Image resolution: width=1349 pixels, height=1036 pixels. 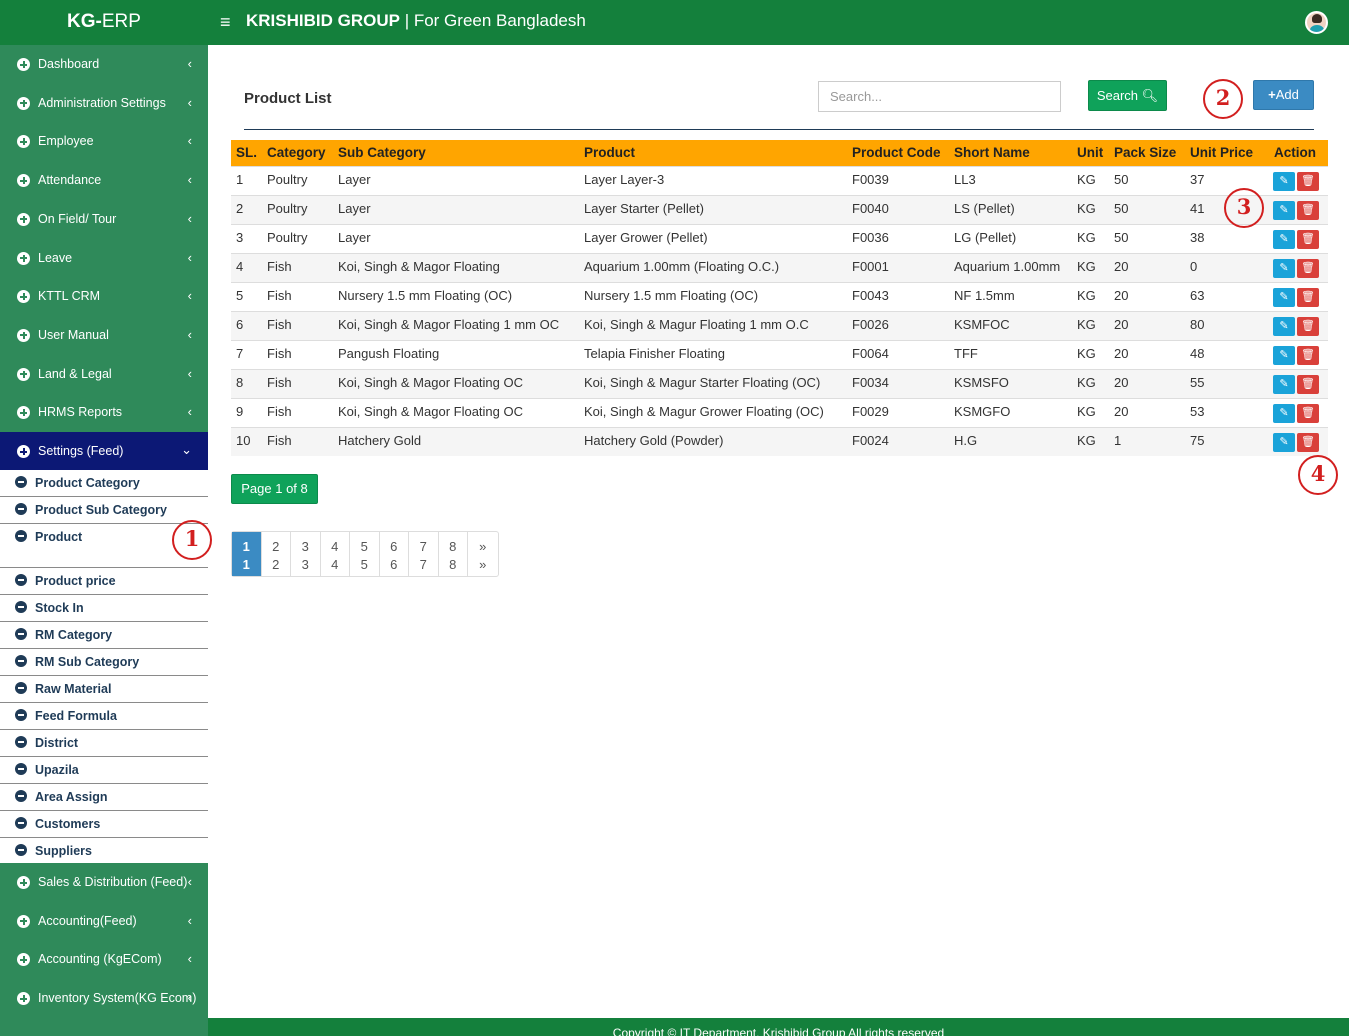 What do you see at coordinates (104, 882) in the screenshot?
I see `sidebar-item-sales-distribution-feed: Sales & Distribution (Feed) ‹` at bounding box center [104, 882].